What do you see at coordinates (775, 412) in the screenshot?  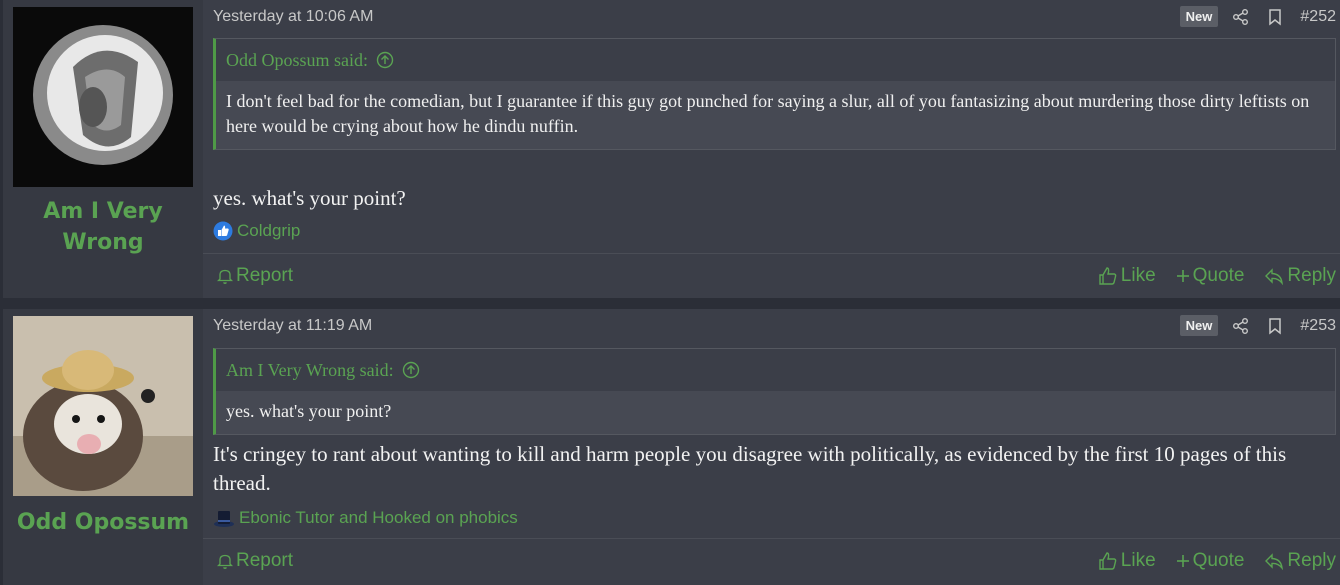 I see `quote-text: yes. what's your point?` at bounding box center [775, 412].